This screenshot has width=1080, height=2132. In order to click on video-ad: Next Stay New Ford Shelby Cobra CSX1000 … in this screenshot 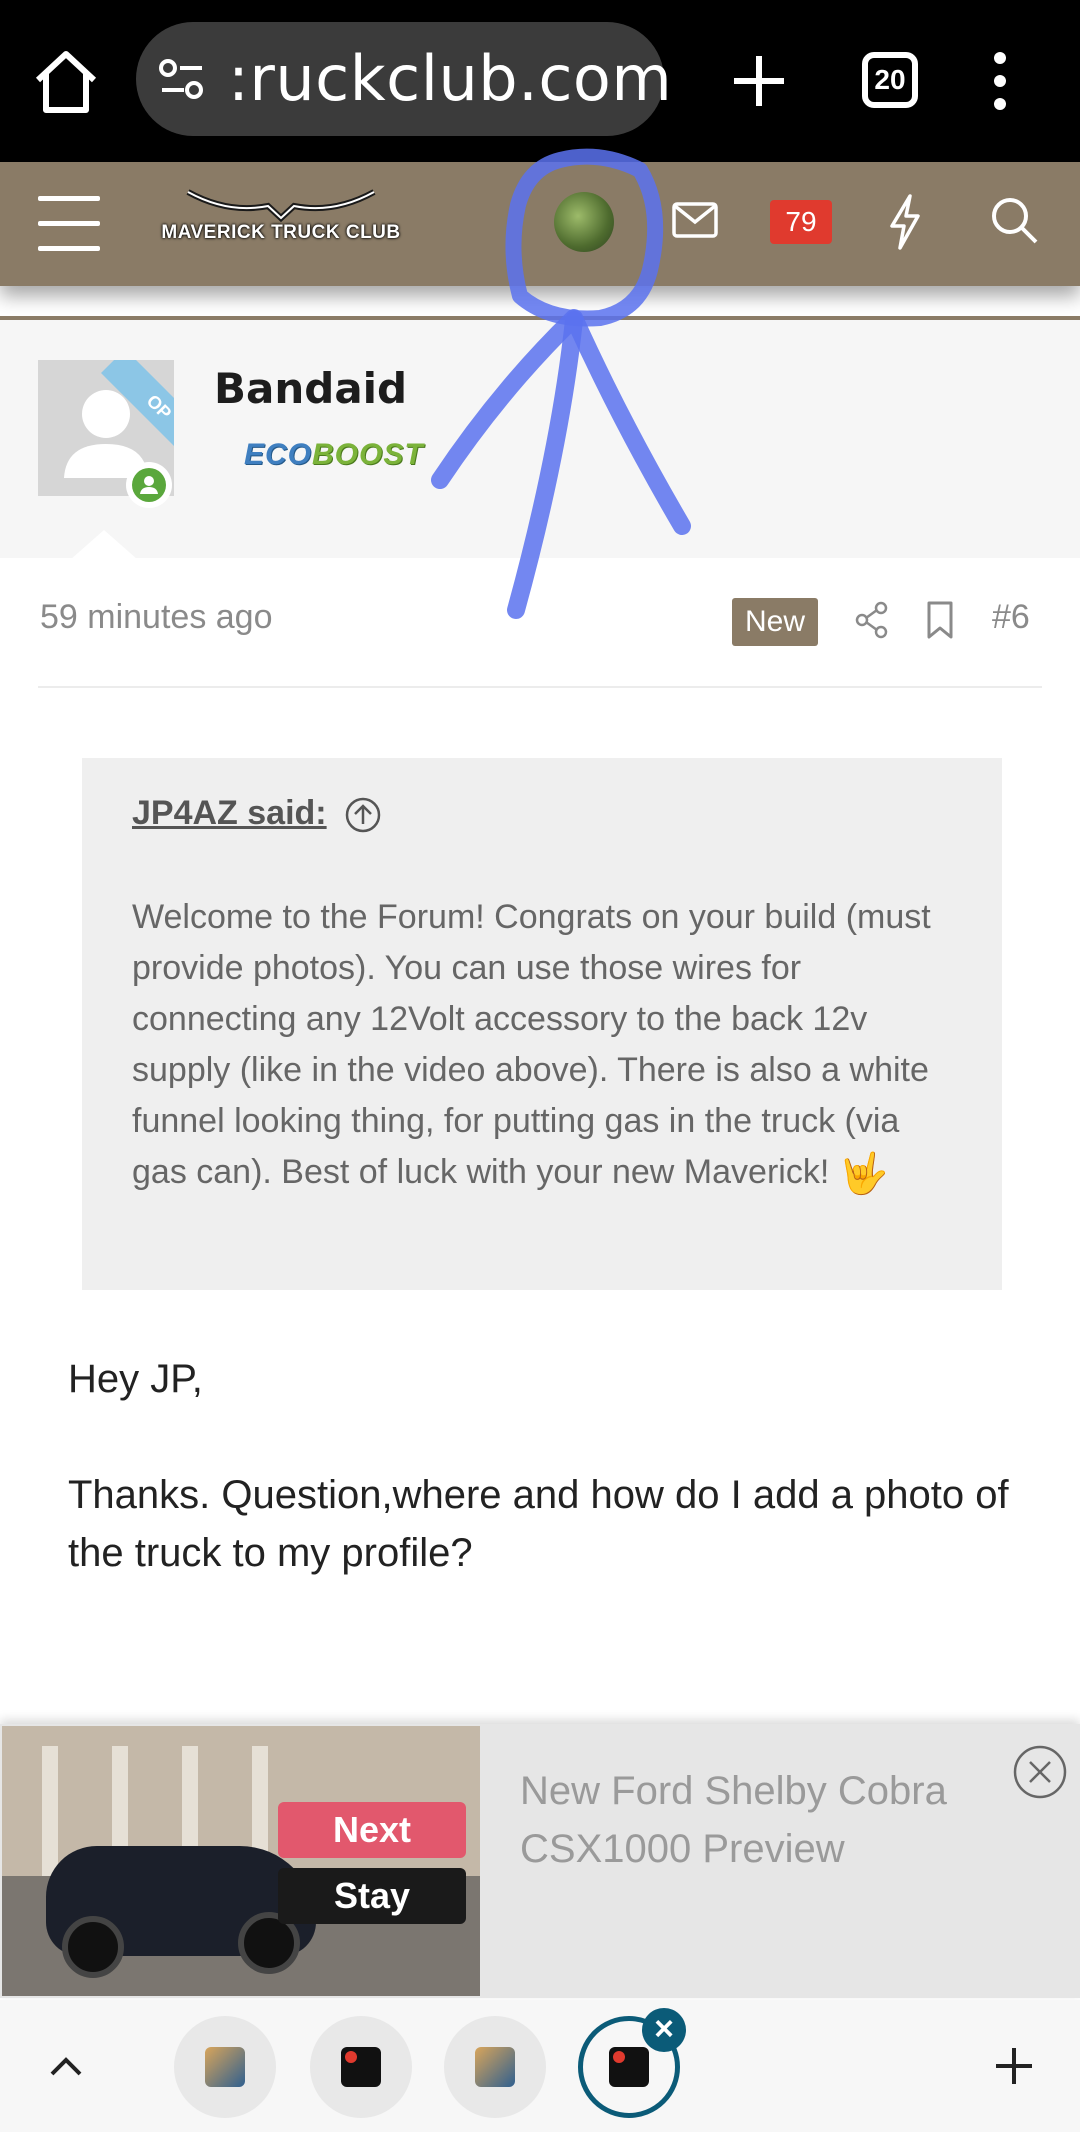, I will do `click(540, 1861)`.